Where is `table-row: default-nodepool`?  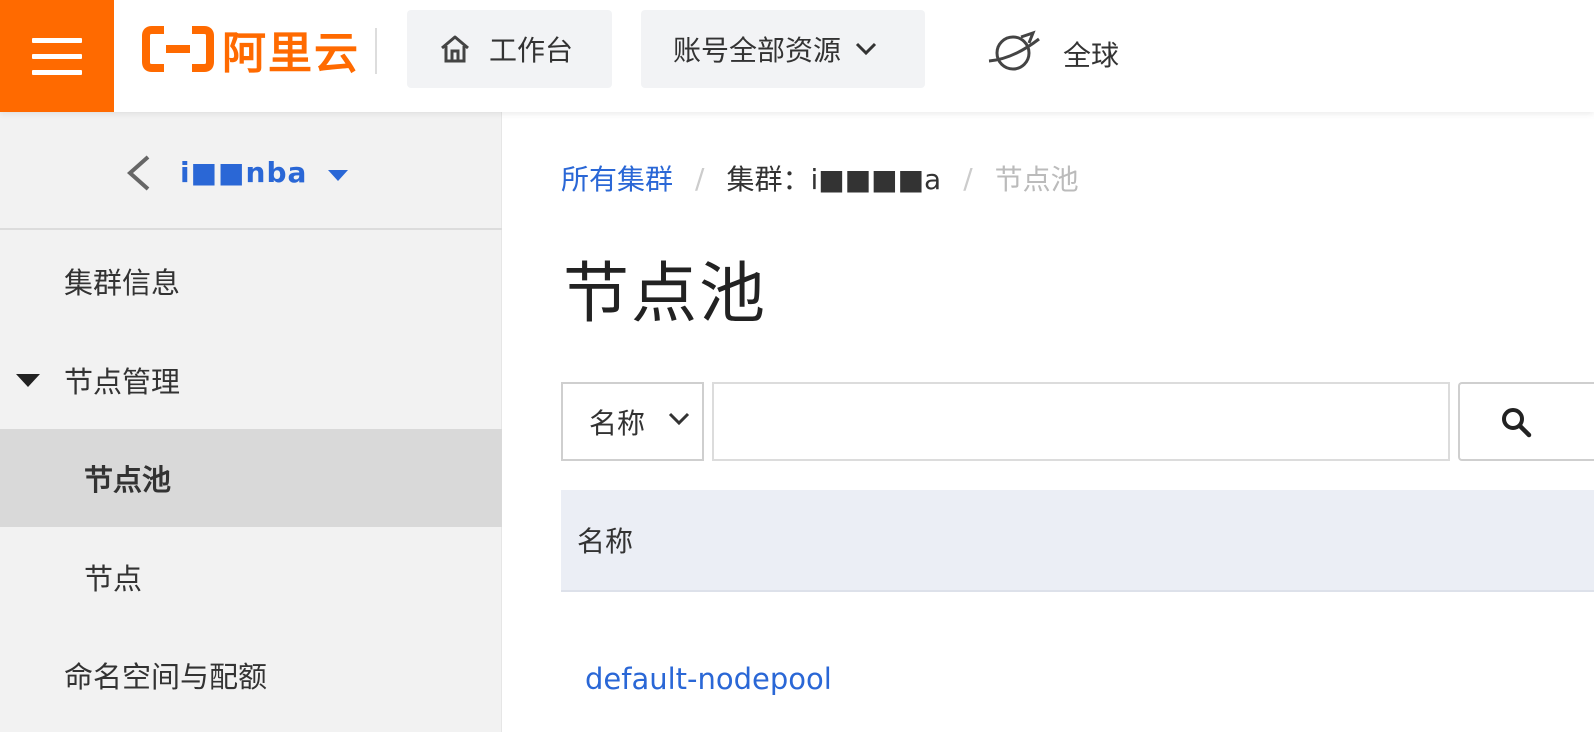
table-row: default-nodepool is located at coordinates (1077, 664).